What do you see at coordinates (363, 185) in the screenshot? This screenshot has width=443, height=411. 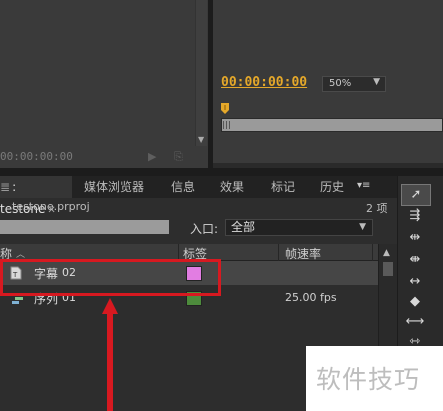 I see `panel-menu-icon: ▾≡` at bounding box center [363, 185].